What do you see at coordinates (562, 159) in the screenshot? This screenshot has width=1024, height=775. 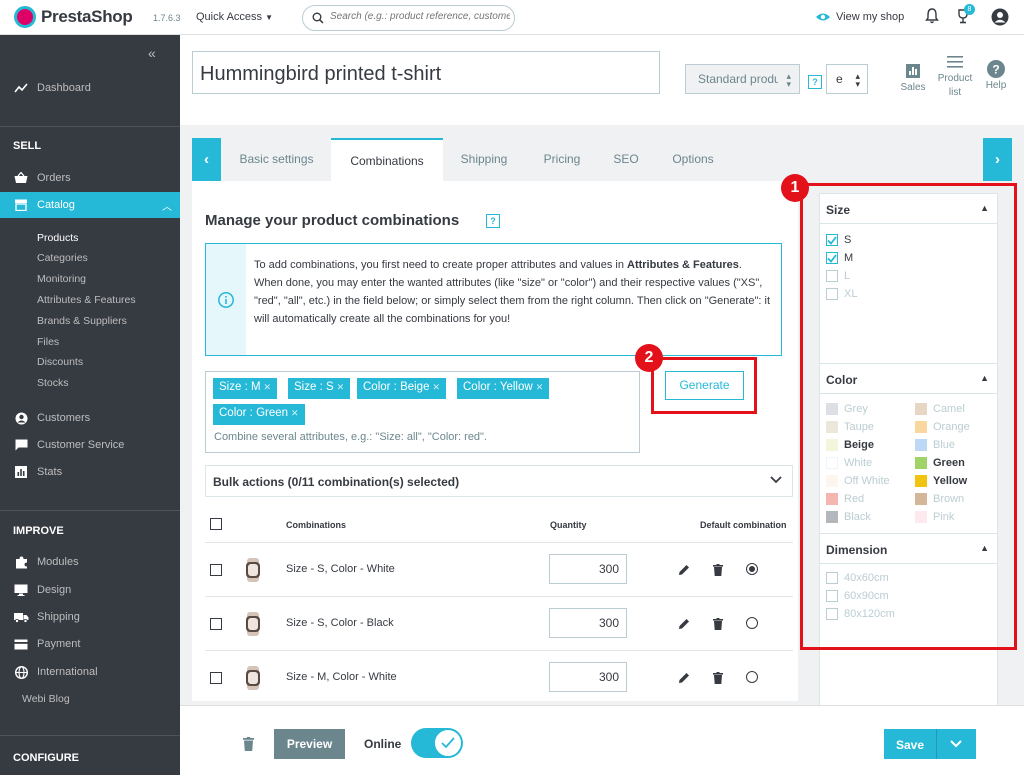 I see `tab-pricing: Pricing` at bounding box center [562, 159].